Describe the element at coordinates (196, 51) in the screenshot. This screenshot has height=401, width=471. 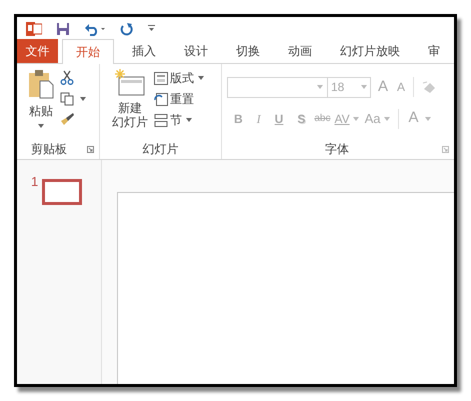
I see `ribbon-tab: 设计` at that location.